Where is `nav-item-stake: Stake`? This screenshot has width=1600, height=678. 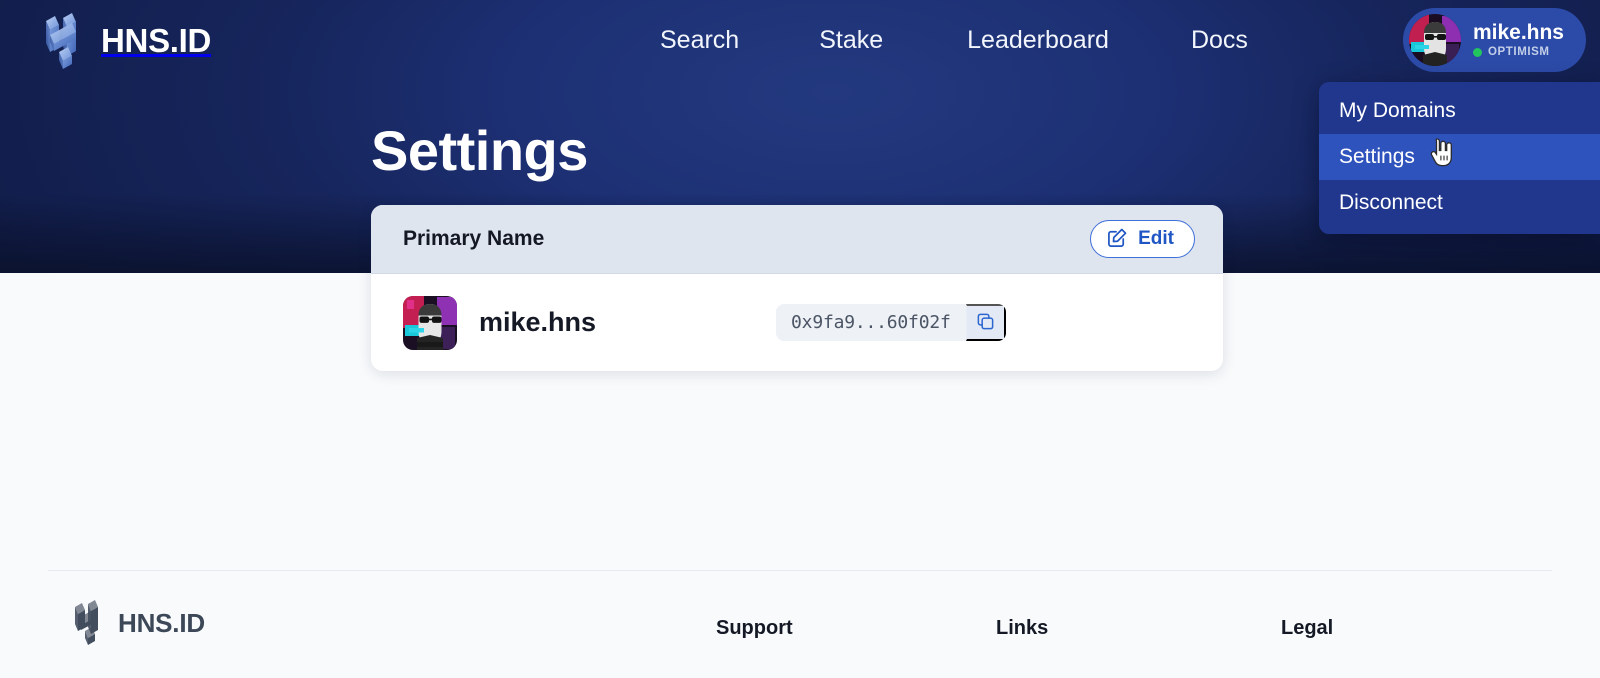
nav-item-stake: Stake is located at coordinates (851, 40).